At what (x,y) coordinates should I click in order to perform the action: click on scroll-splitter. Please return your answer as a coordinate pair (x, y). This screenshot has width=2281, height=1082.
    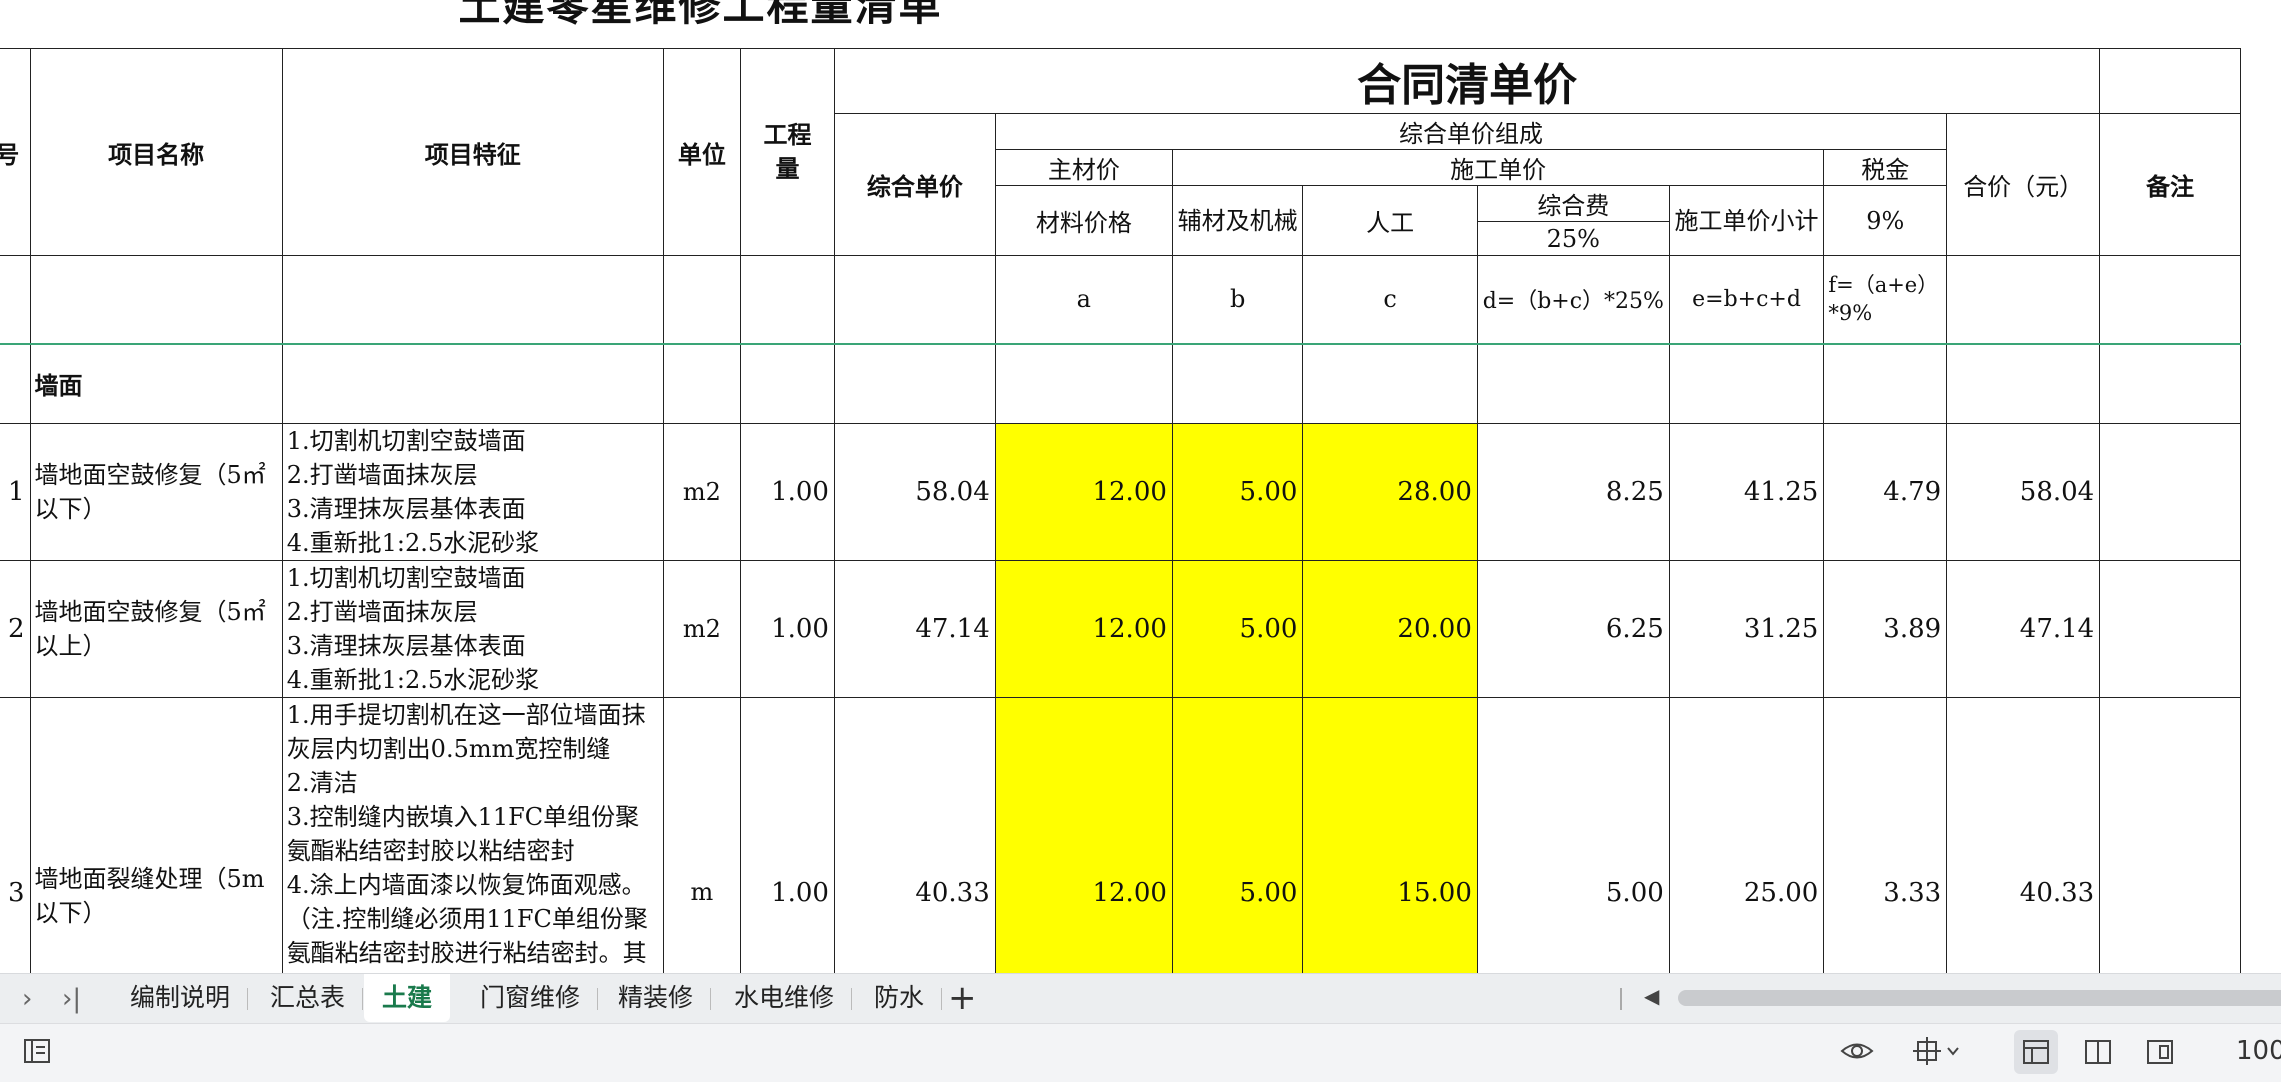
    Looking at the image, I should click on (1621, 999).